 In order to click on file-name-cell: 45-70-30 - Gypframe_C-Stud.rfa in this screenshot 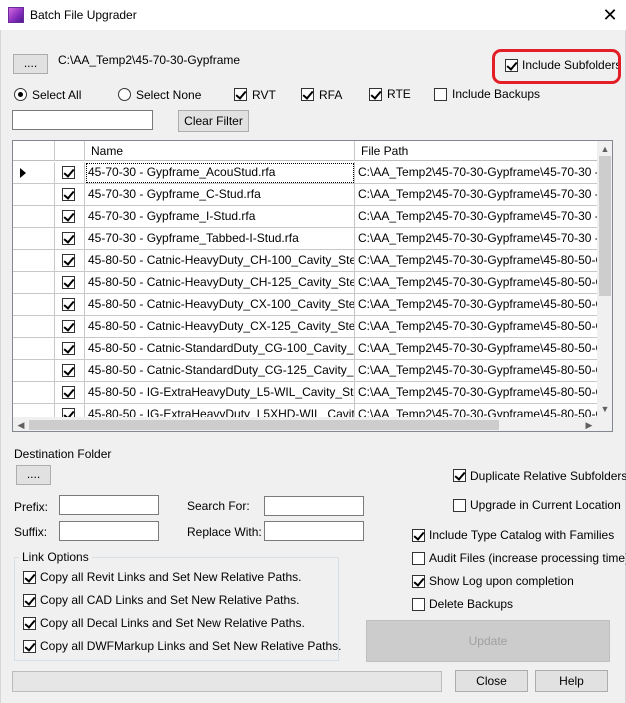, I will do `click(220, 195)`.